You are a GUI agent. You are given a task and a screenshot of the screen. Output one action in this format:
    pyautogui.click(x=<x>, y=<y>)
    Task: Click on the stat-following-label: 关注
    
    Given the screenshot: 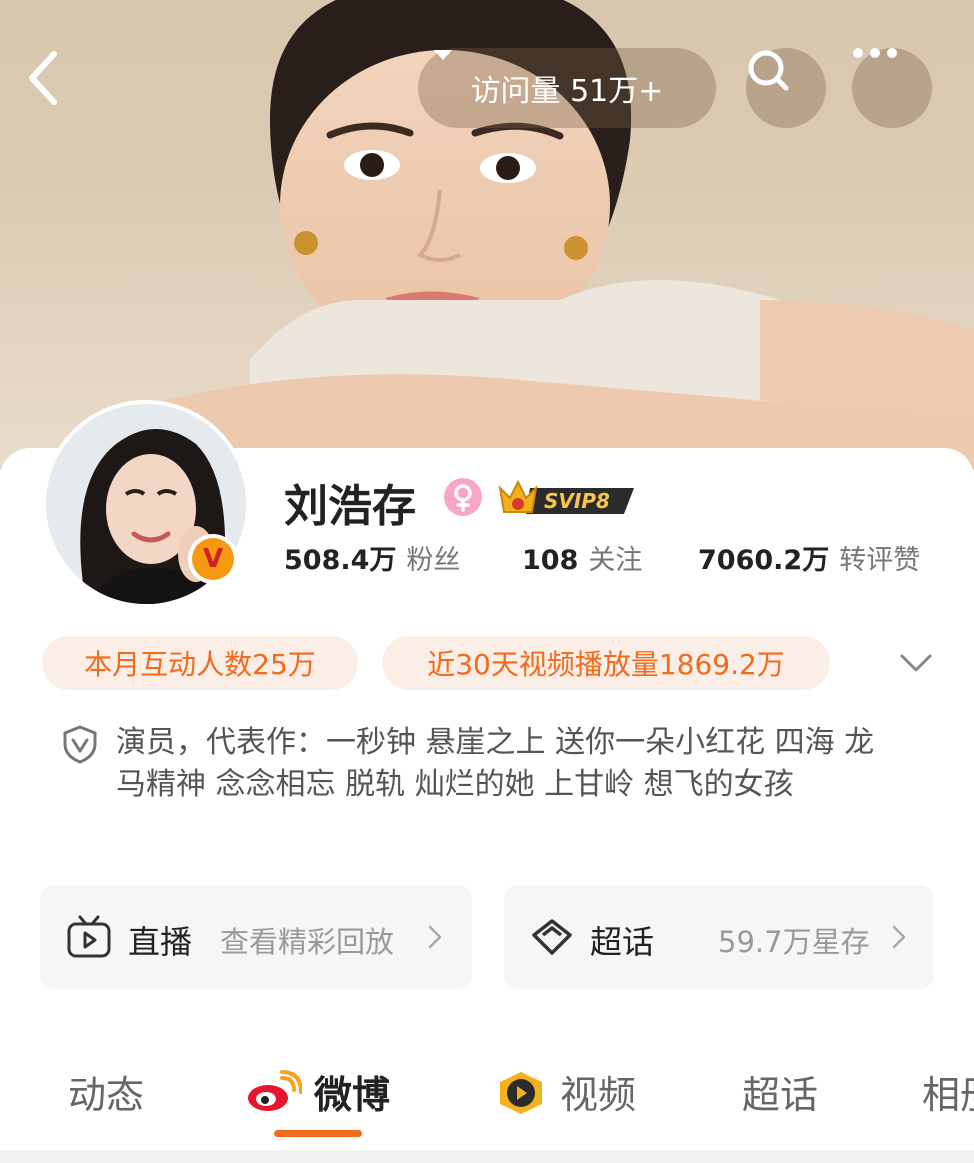 What is the action you would take?
    pyautogui.click(x=615, y=560)
    